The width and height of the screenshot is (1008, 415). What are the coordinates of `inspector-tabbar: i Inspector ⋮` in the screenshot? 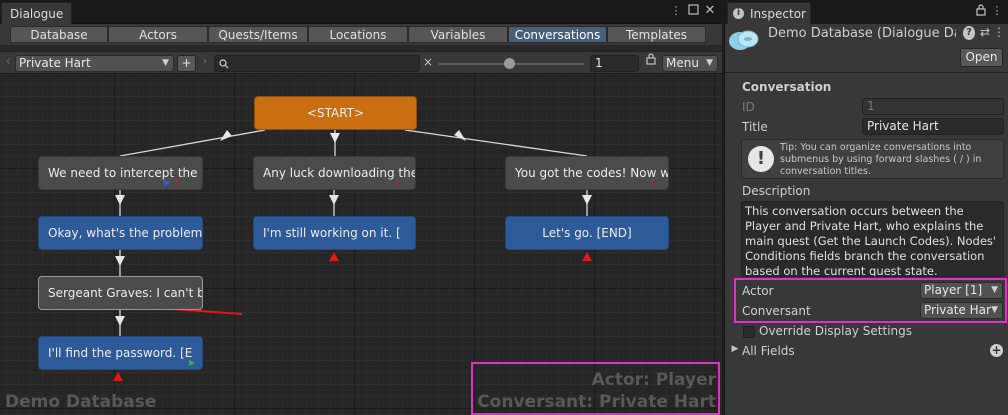 It's located at (866, 12).